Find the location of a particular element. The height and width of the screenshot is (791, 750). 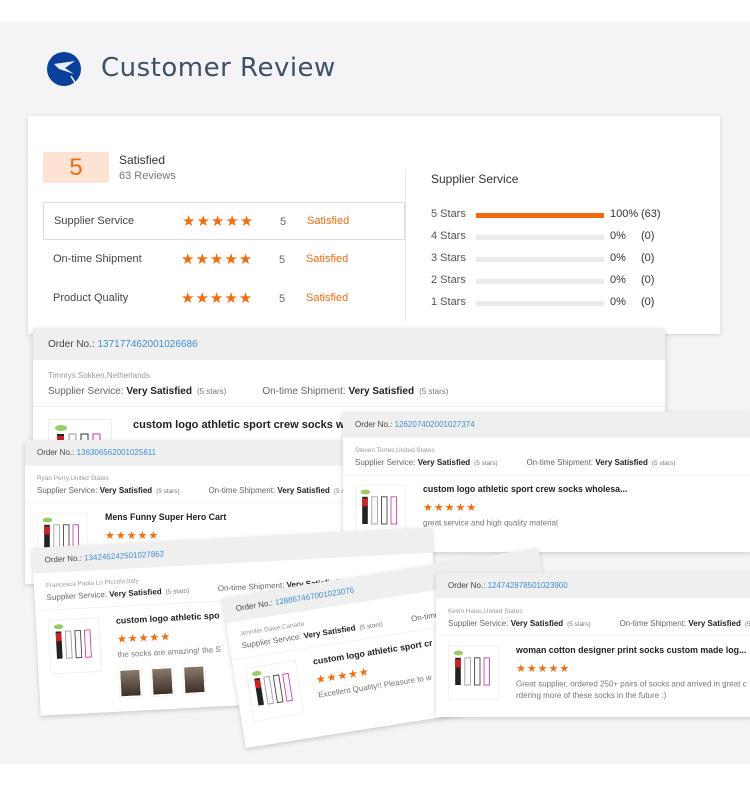

percent: 100% is located at coordinates (624, 214).